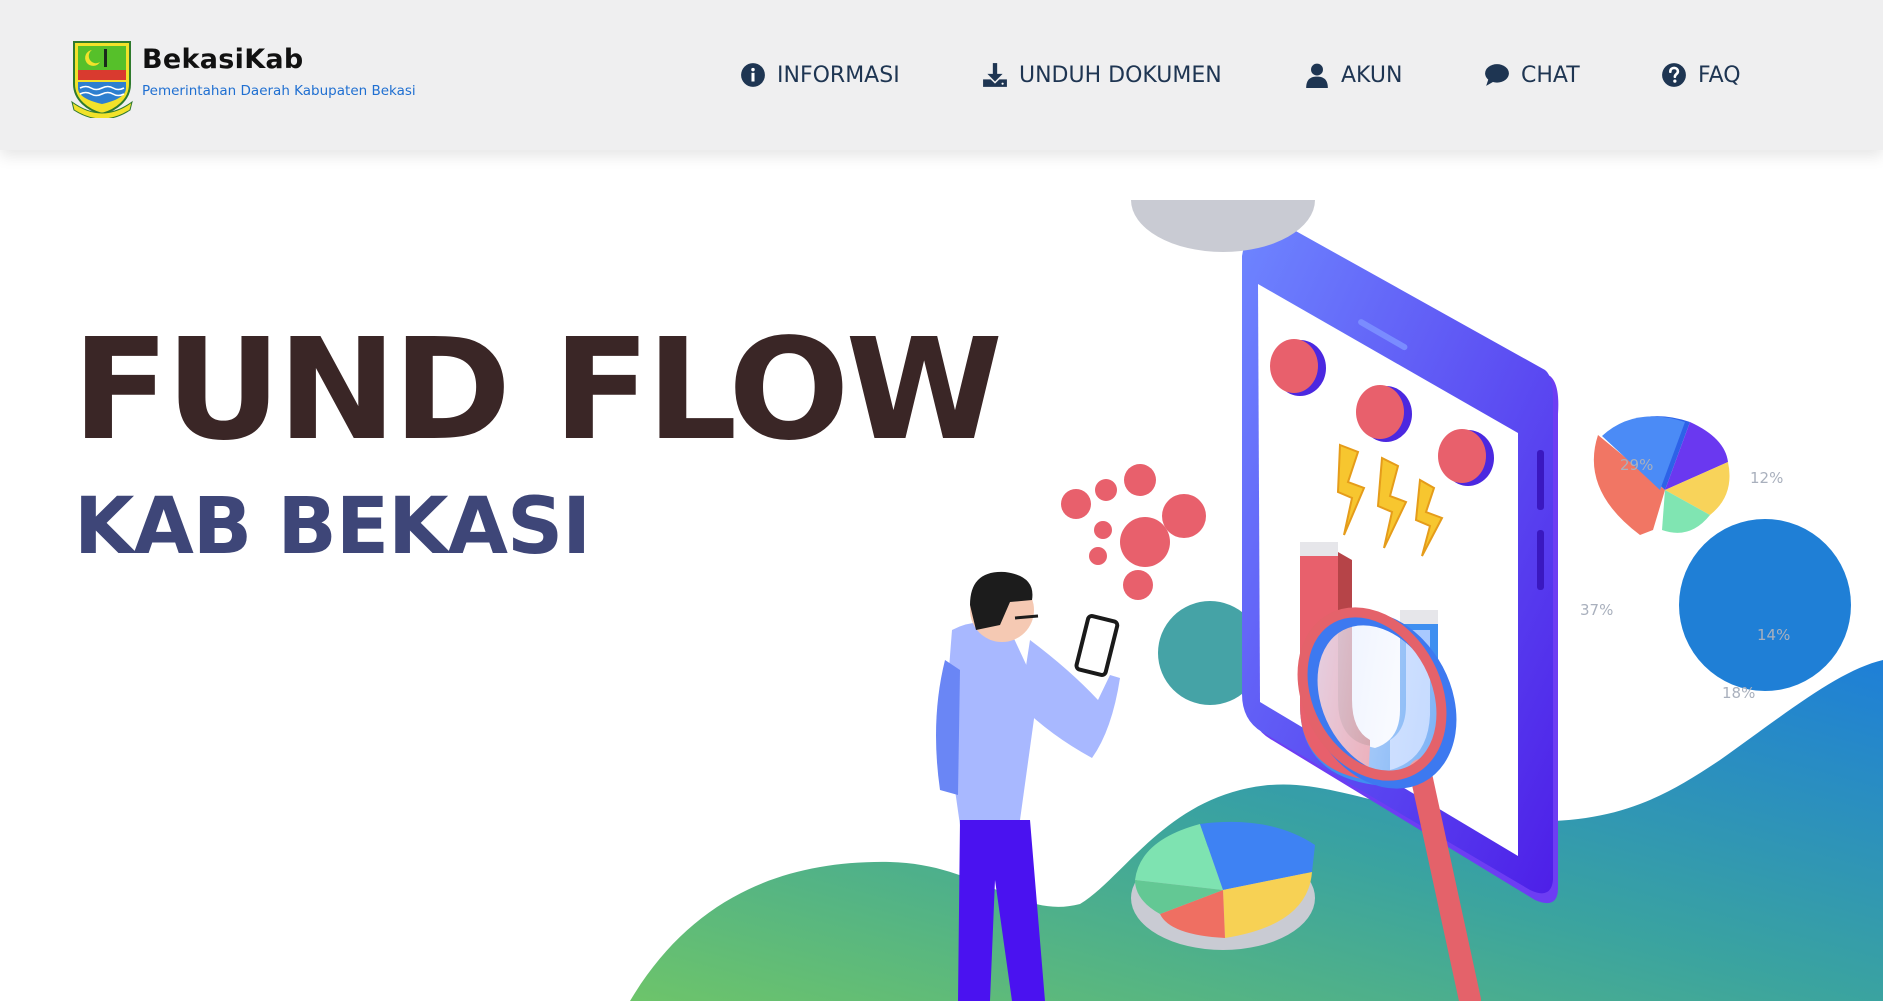 The image size is (1883, 1001). Describe the element at coordinates (753, 75) in the screenshot. I see `info-circle-icon` at that location.